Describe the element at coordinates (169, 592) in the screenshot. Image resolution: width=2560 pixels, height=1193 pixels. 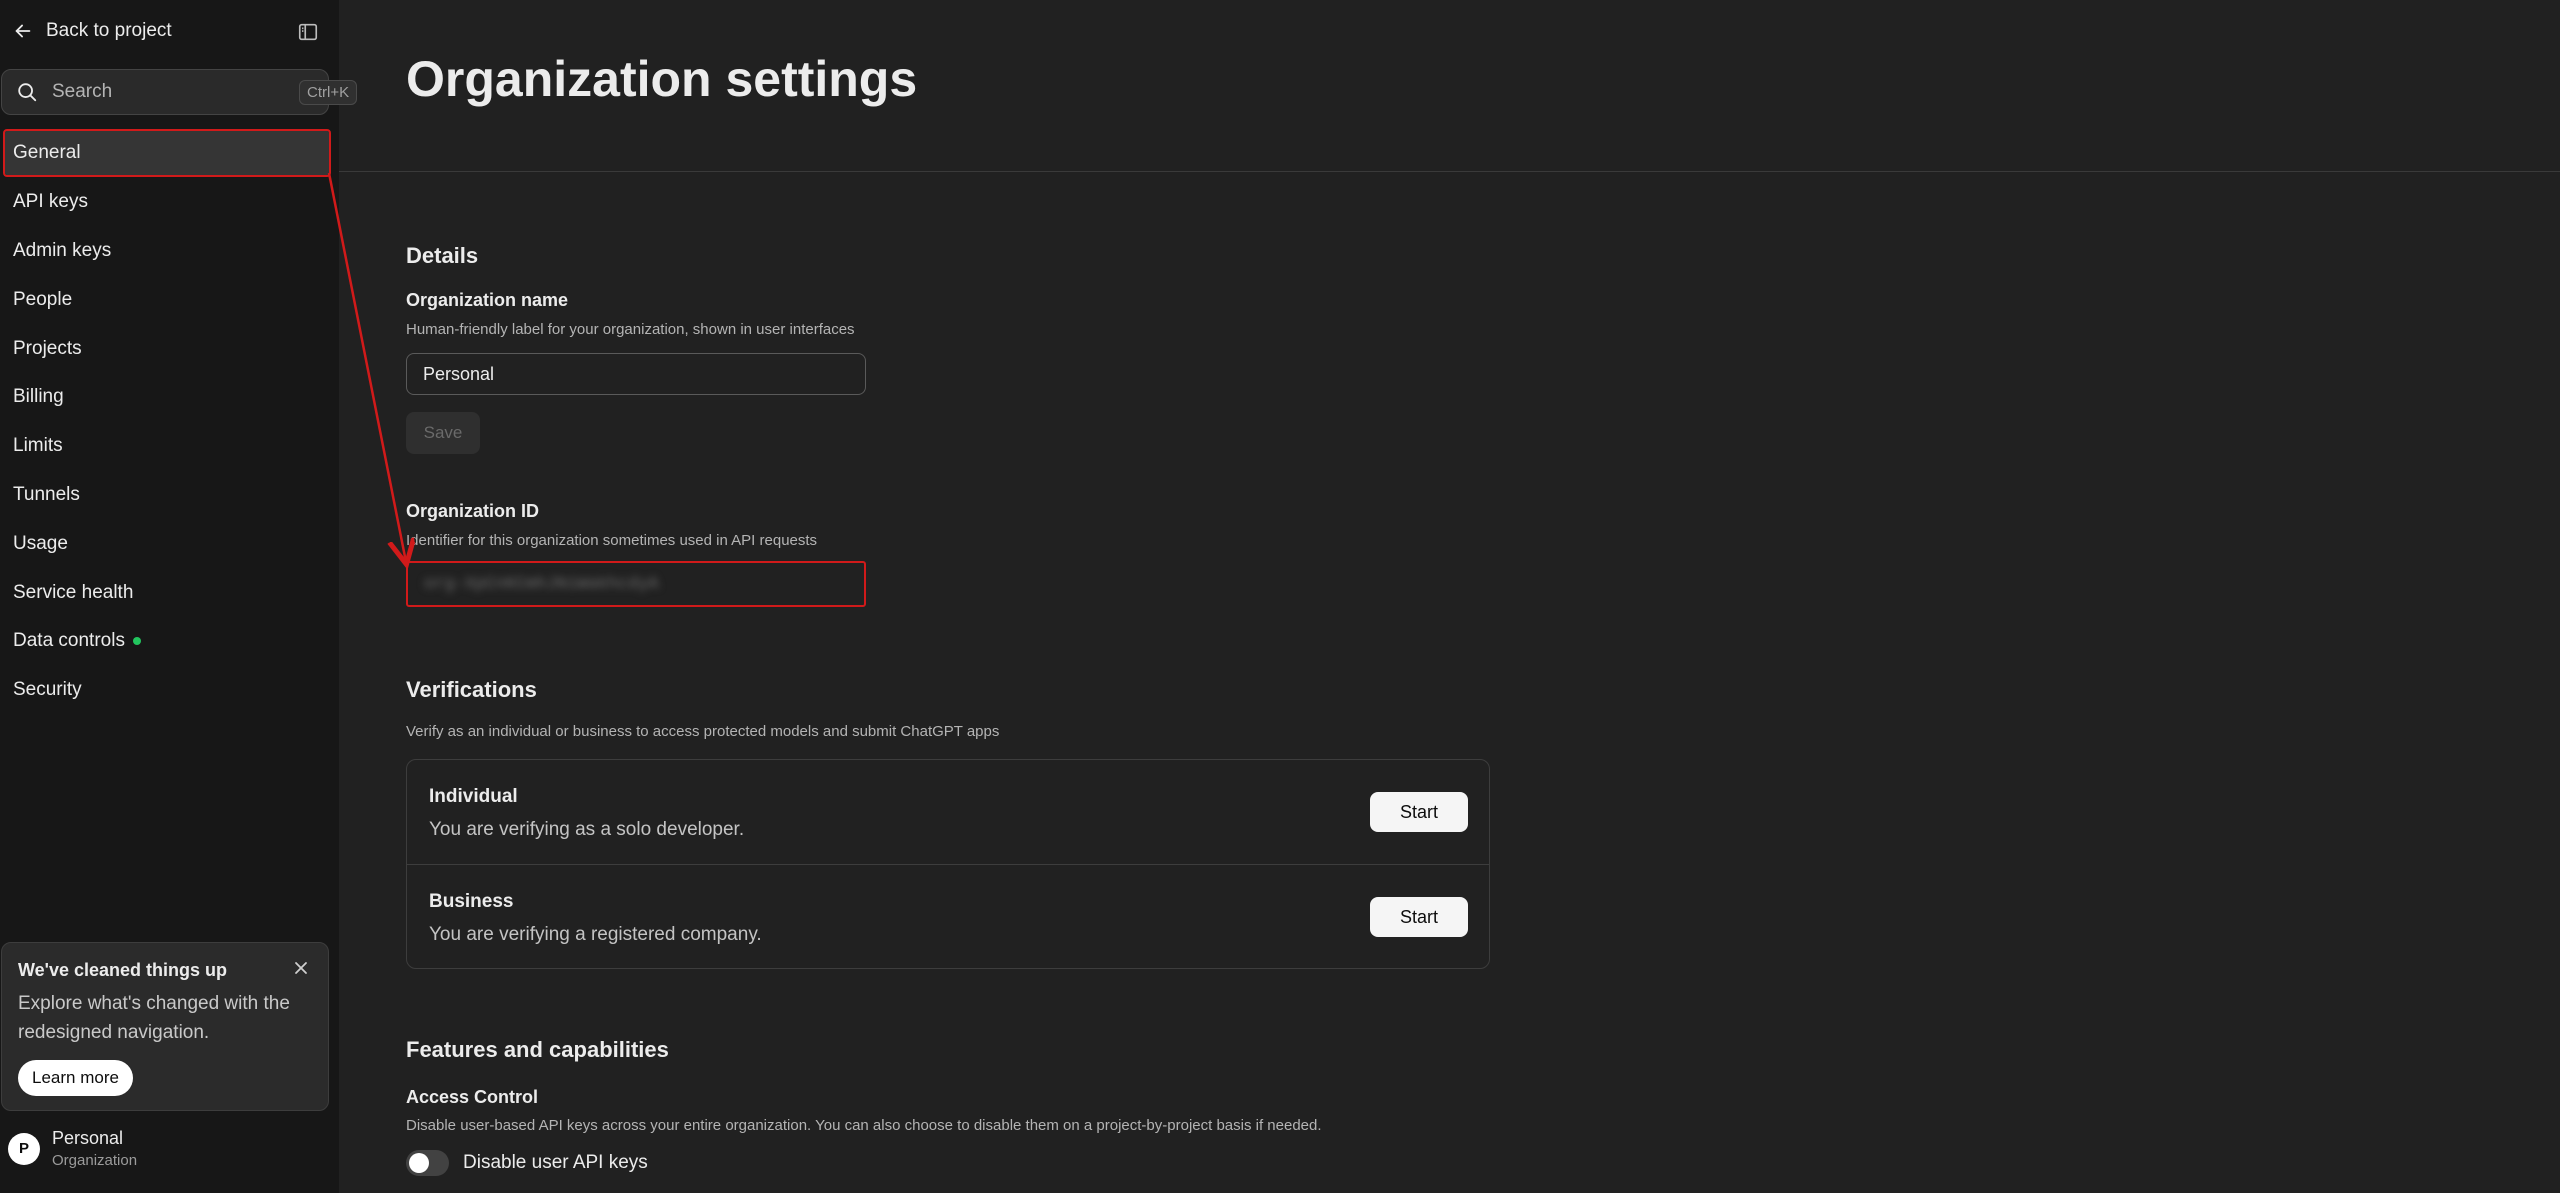
I see `sidebar-item-service-health: Service health` at that location.